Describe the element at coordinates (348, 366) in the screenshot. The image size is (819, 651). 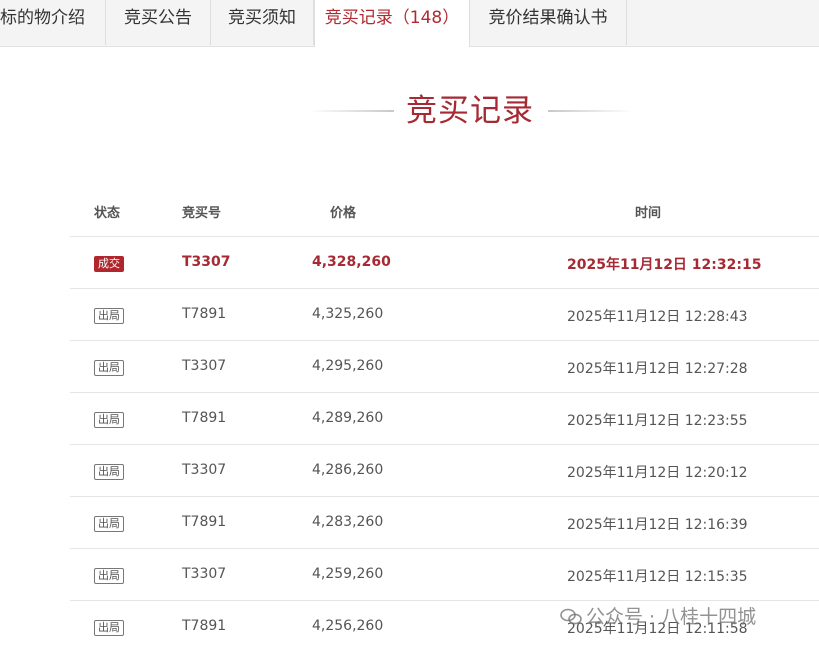
I see `bid-price: 4,295,260` at that location.